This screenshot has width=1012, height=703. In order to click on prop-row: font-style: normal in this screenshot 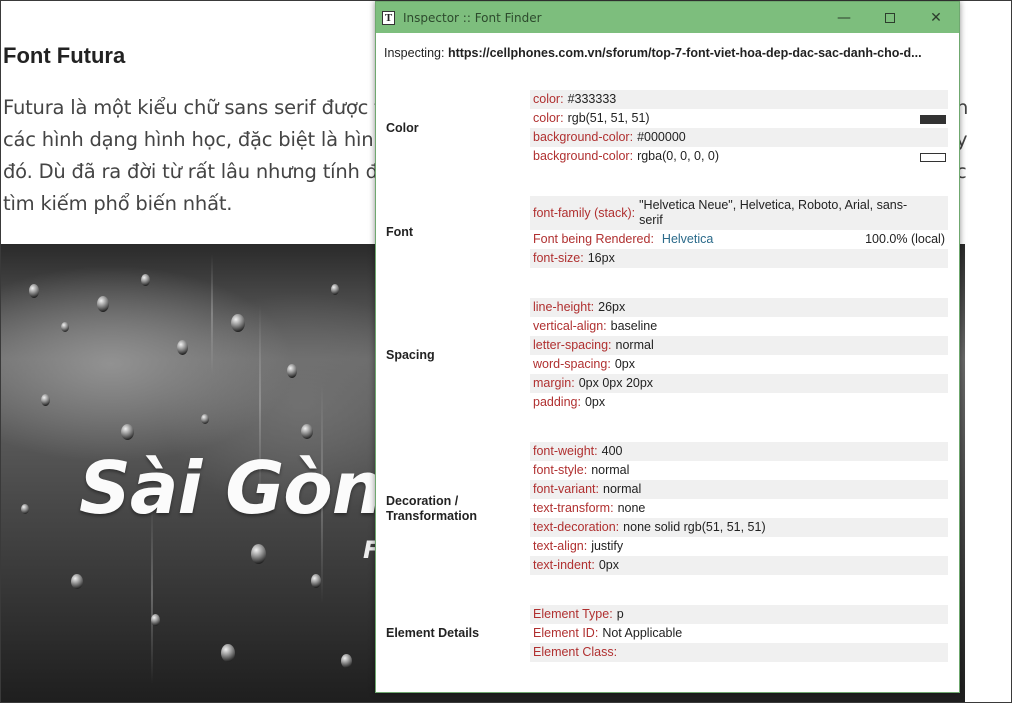, I will do `click(581, 470)`.